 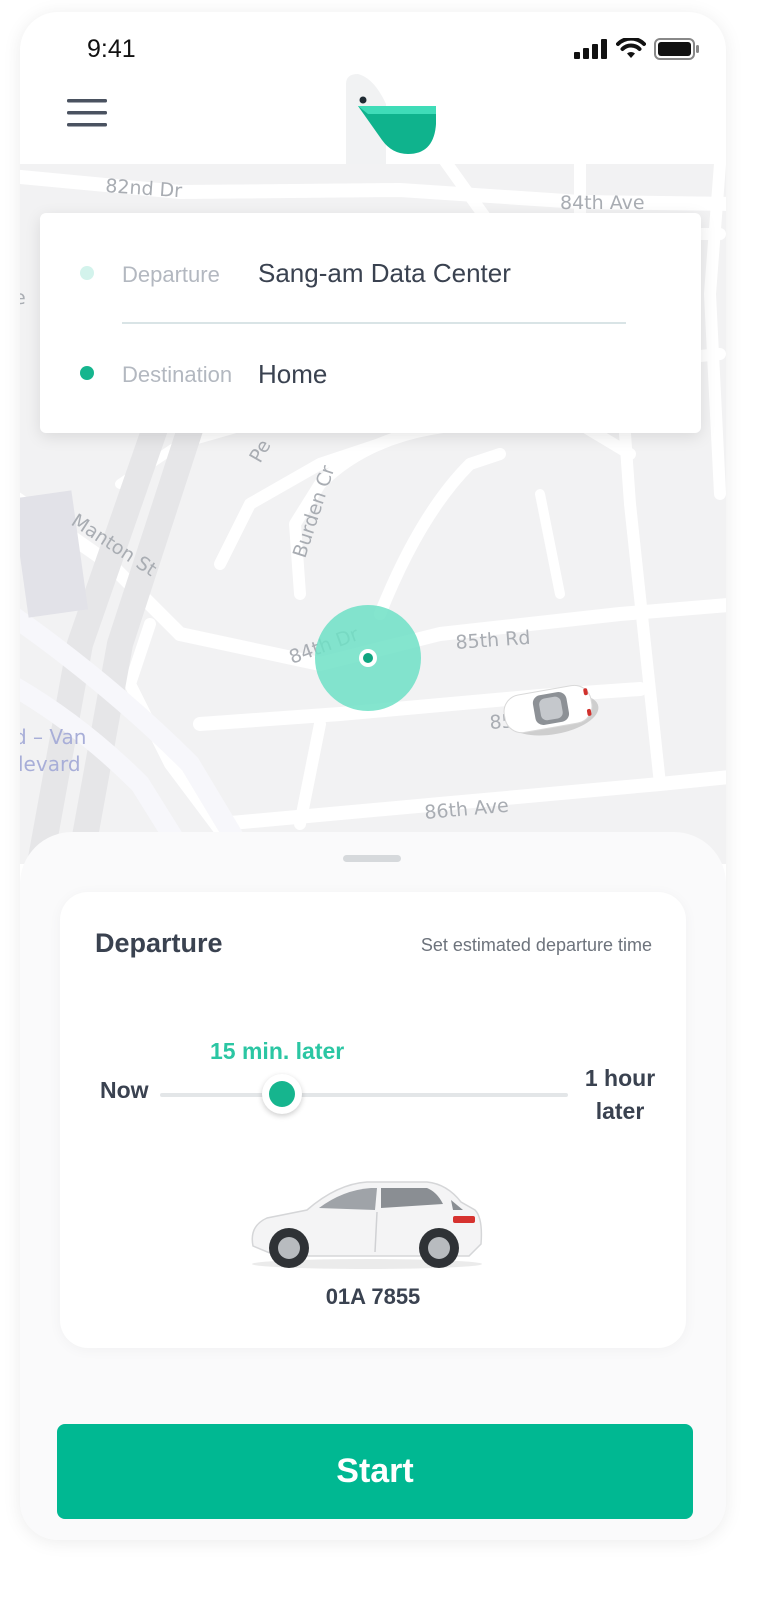 I want to click on street-label: 82nd Dr, so click(x=144, y=188).